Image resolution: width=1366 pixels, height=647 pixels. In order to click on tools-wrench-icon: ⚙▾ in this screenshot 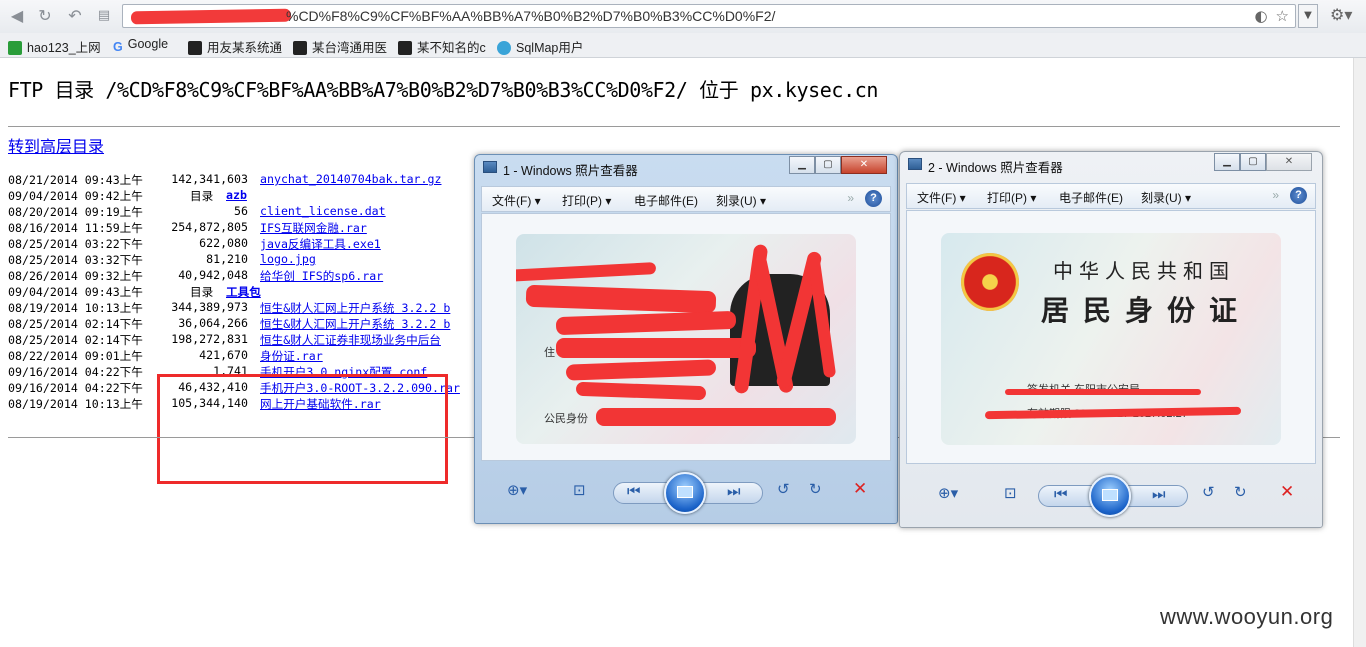, I will do `click(1341, 14)`.